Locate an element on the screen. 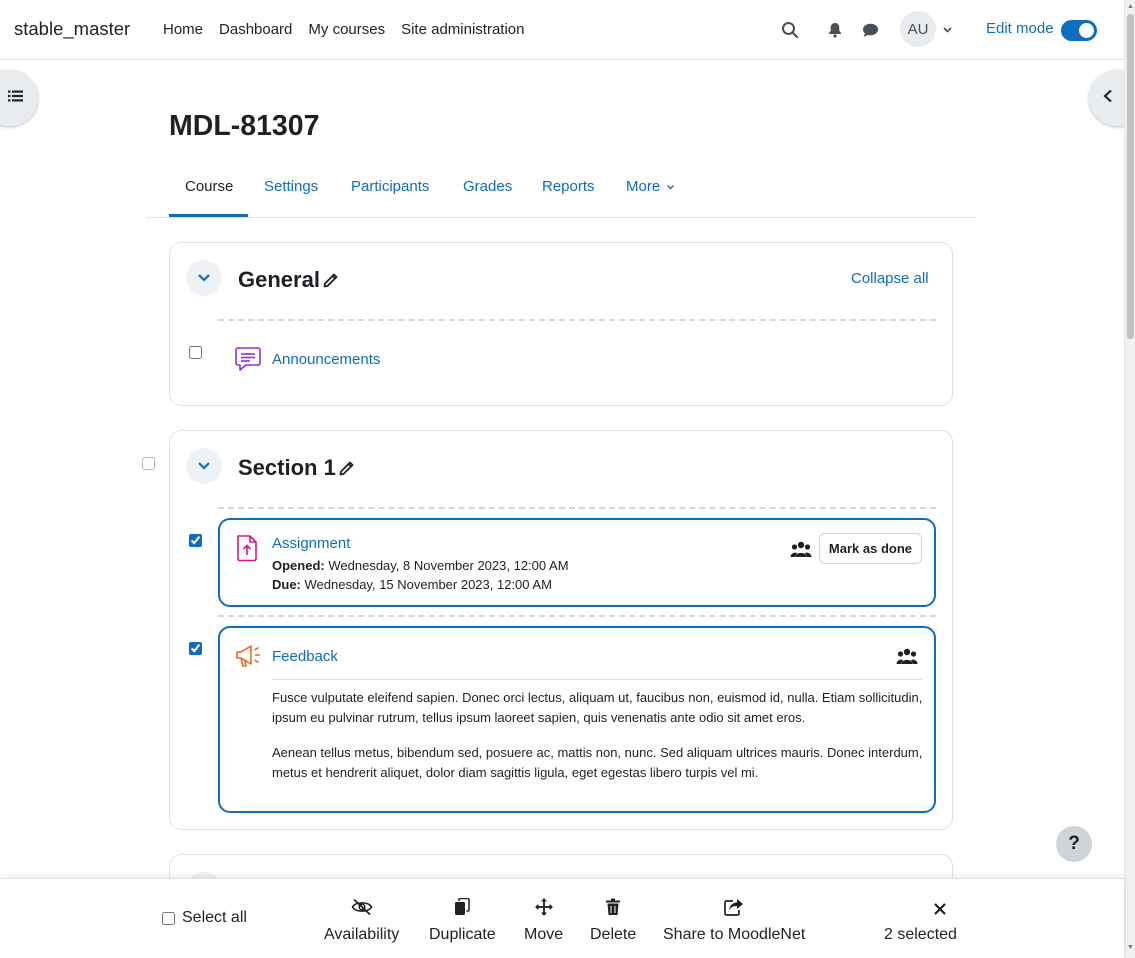 The height and width of the screenshot is (958, 1135). nav-dashboard: Dashboard is located at coordinates (255, 29).